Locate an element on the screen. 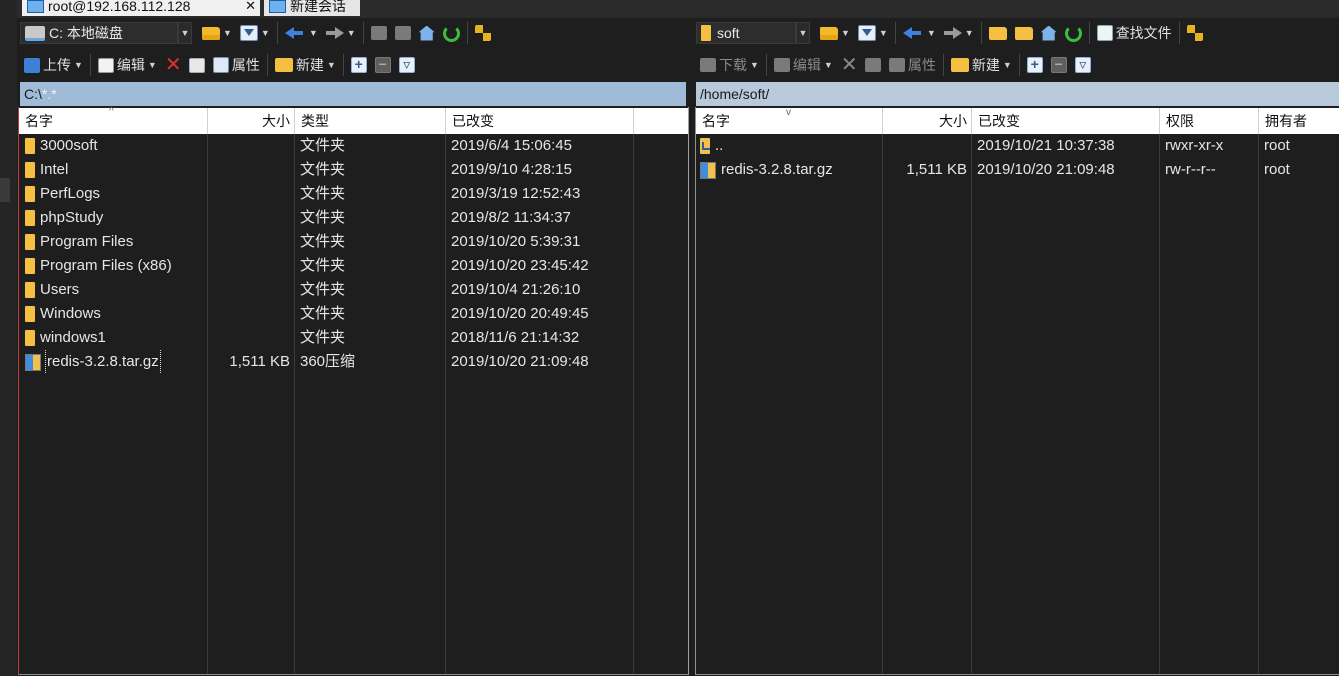  minus-icon: − is located at coordinates (382, 65).